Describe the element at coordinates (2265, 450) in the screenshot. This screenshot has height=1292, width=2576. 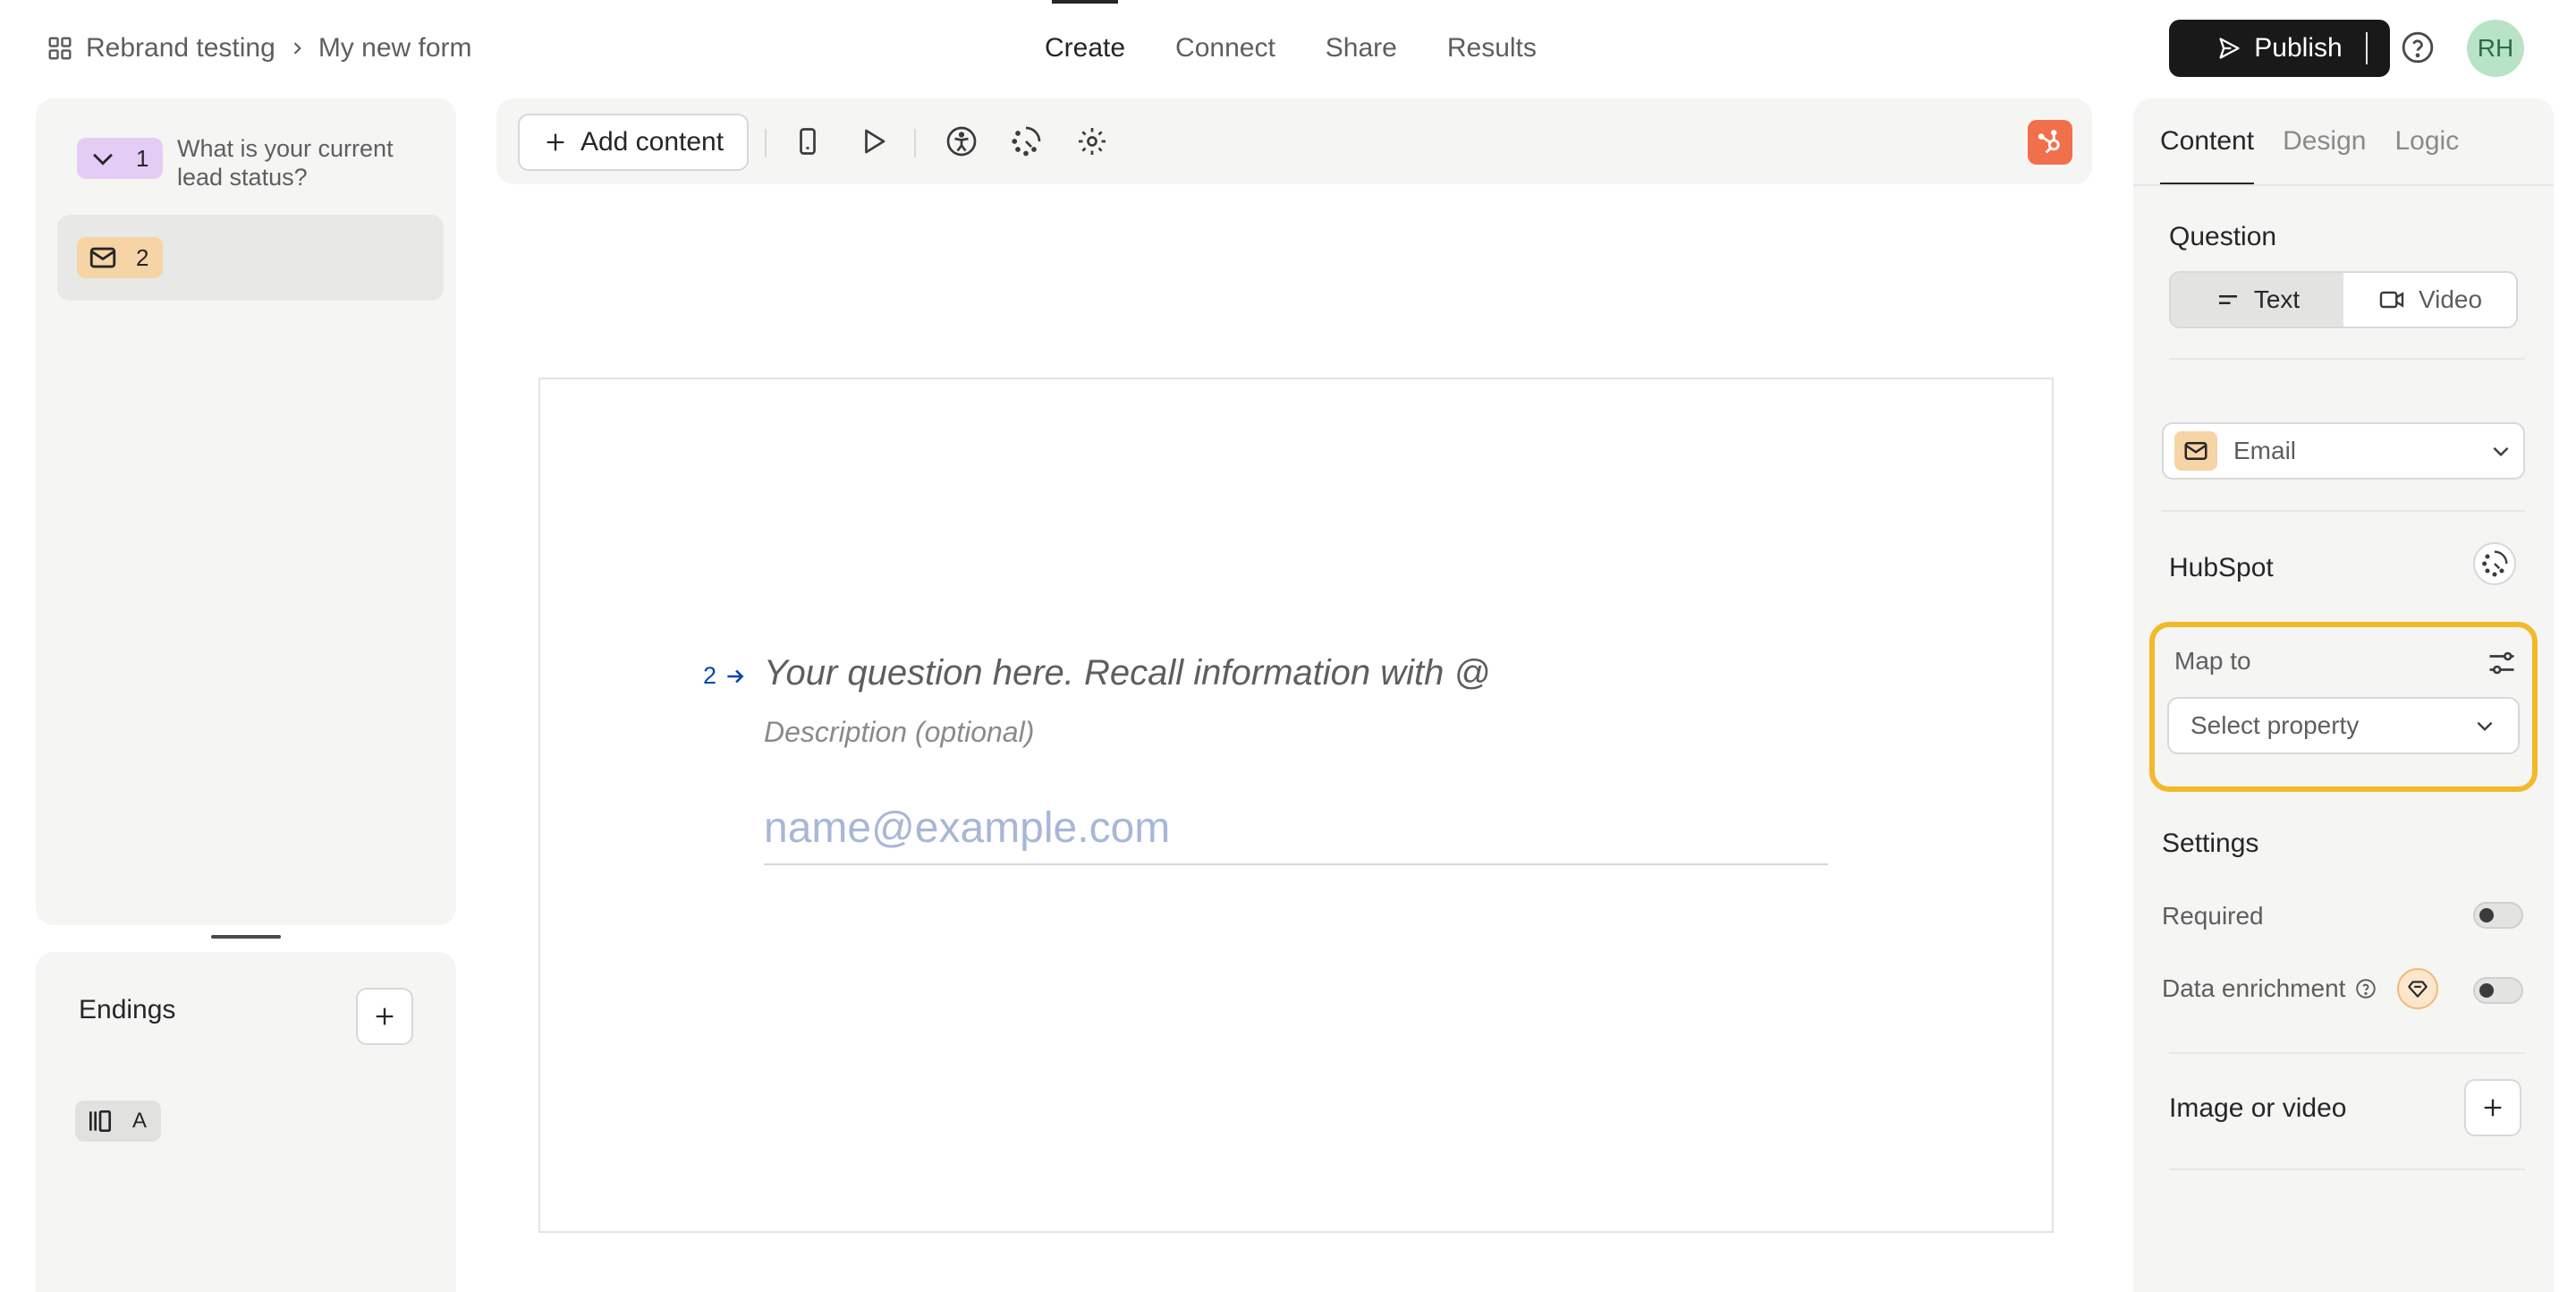
I see `question-type-label: Email` at that location.